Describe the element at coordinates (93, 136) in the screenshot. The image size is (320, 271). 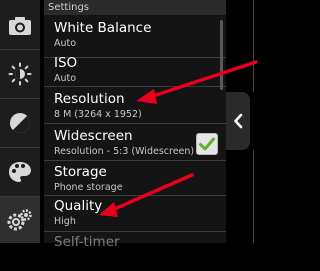
I see `setting-title: Widescreen` at that location.